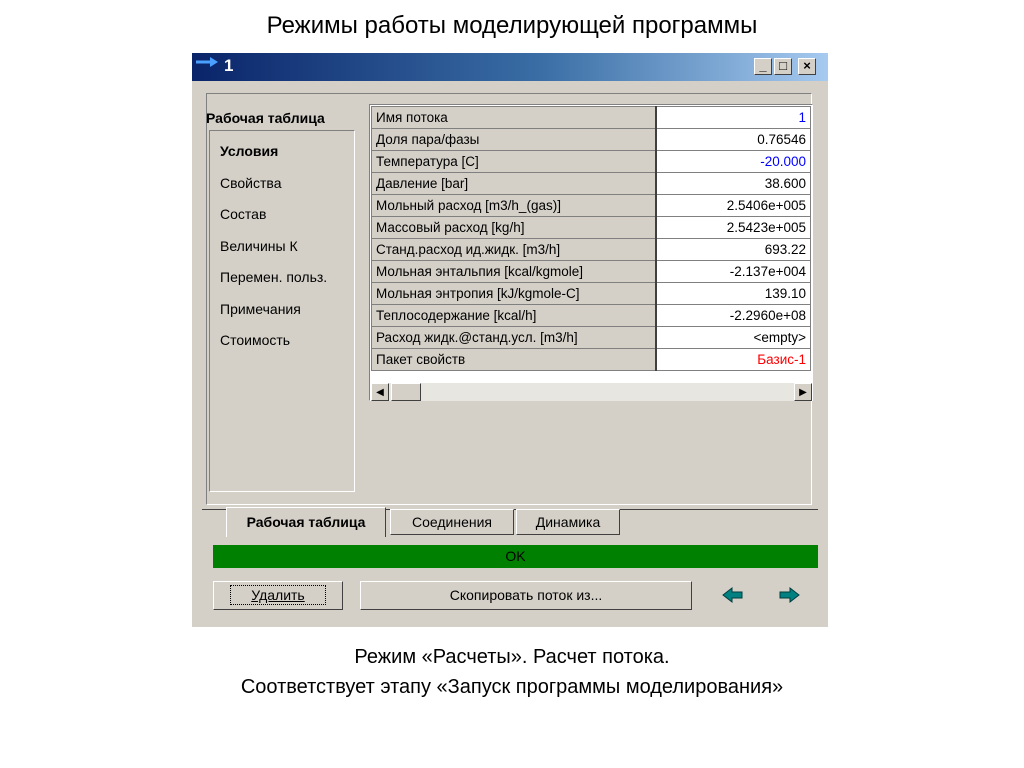 This screenshot has height=768, width=1024. What do you see at coordinates (515, 556) in the screenshot?
I see `status-bar: OK` at bounding box center [515, 556].